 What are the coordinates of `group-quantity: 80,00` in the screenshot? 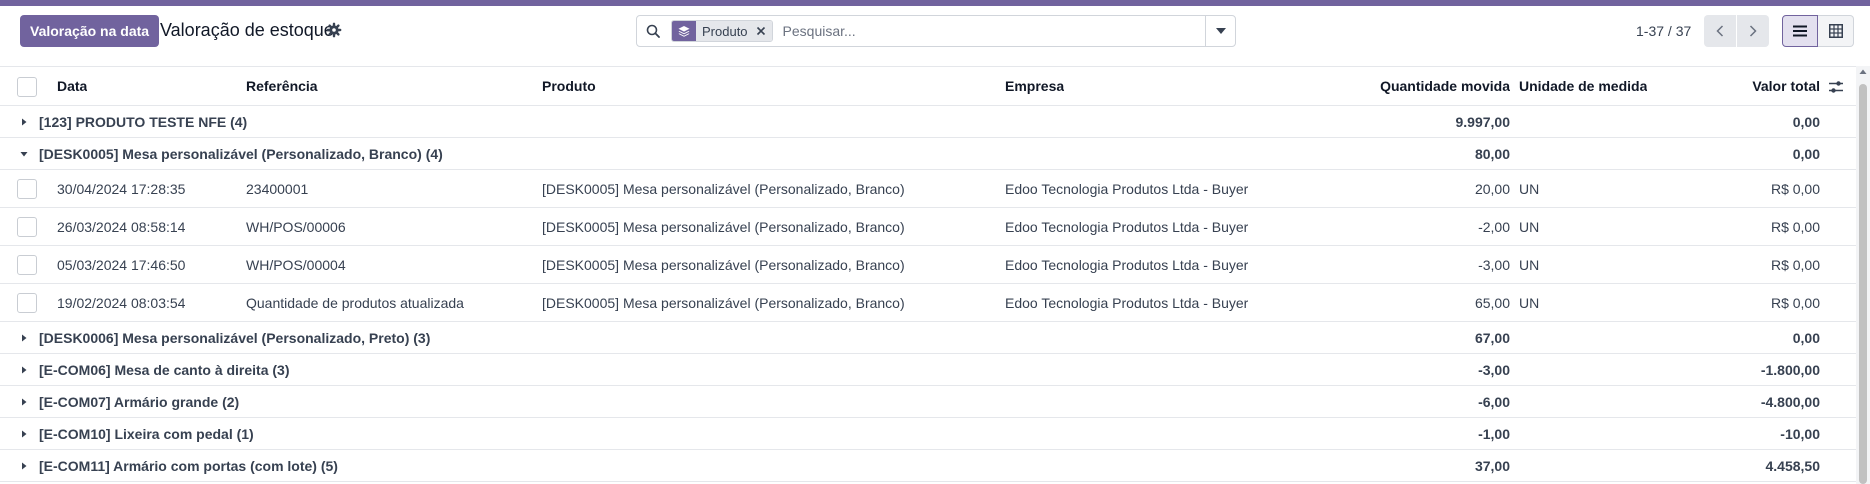 It's located at (1492, 153).